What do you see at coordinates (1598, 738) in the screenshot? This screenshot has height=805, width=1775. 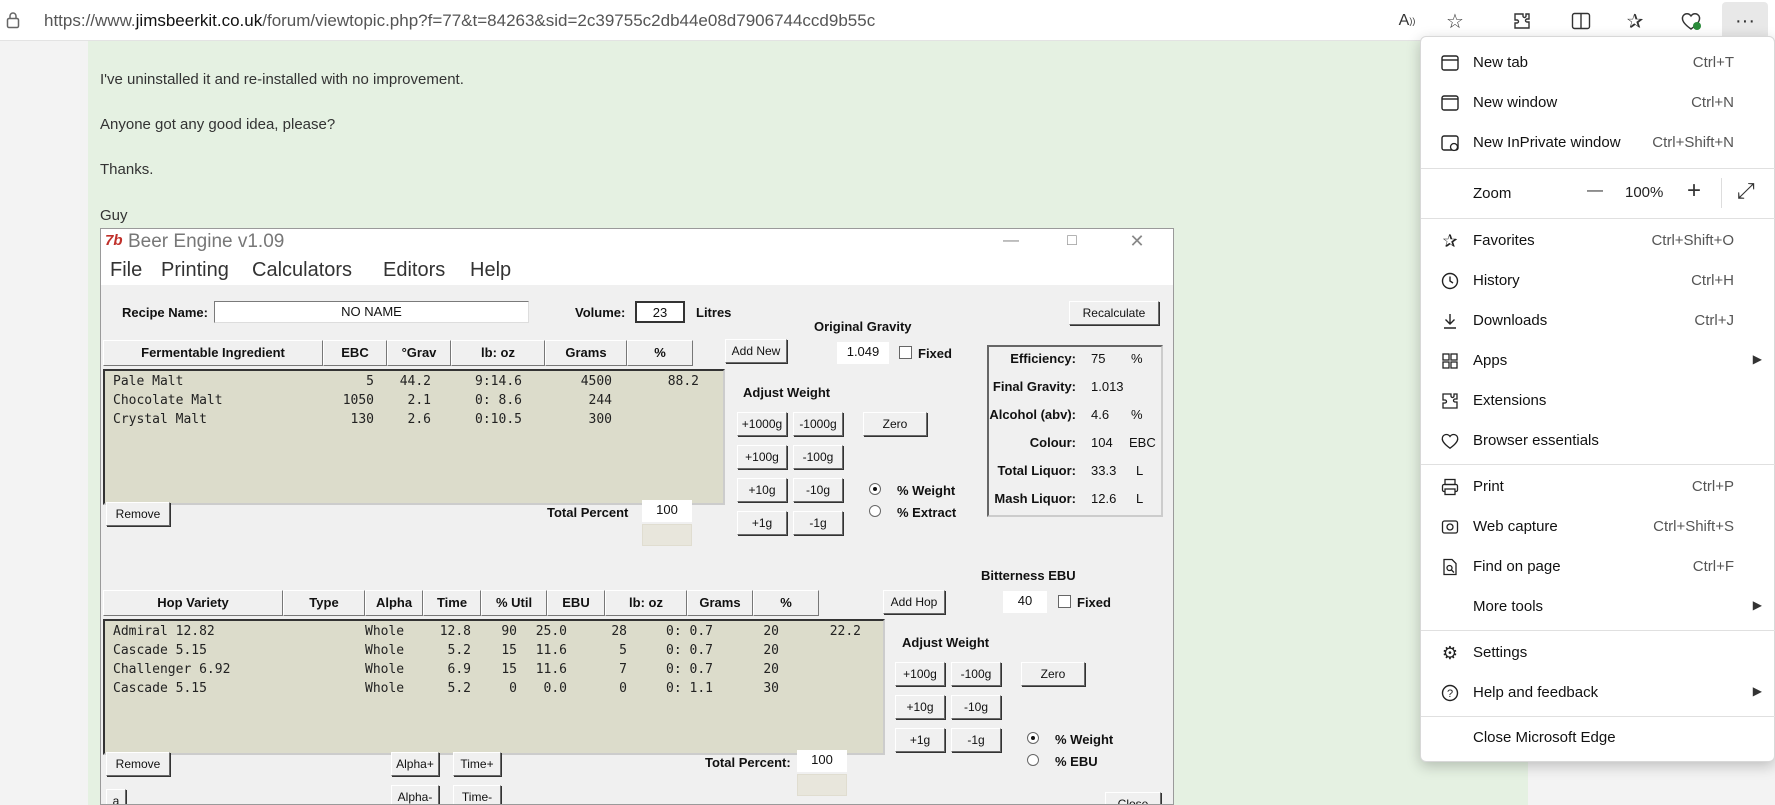 I see `menu-item-close-edge: Close Microsoft Edge` at bounding box center [1598, 738].